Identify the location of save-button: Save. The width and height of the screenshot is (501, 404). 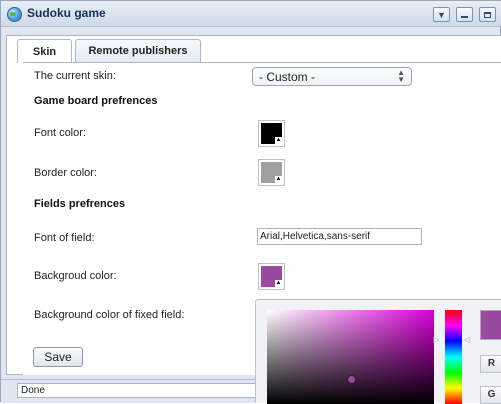
(58, 357).